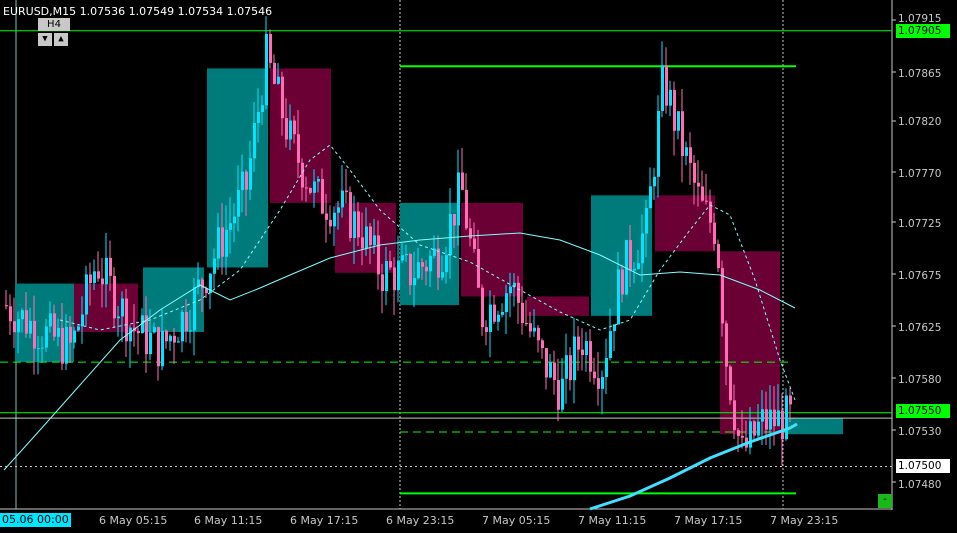  Describe the element at coordinates (54, 24) in the screenshot. I see `timeframe-label: H4` at that location.